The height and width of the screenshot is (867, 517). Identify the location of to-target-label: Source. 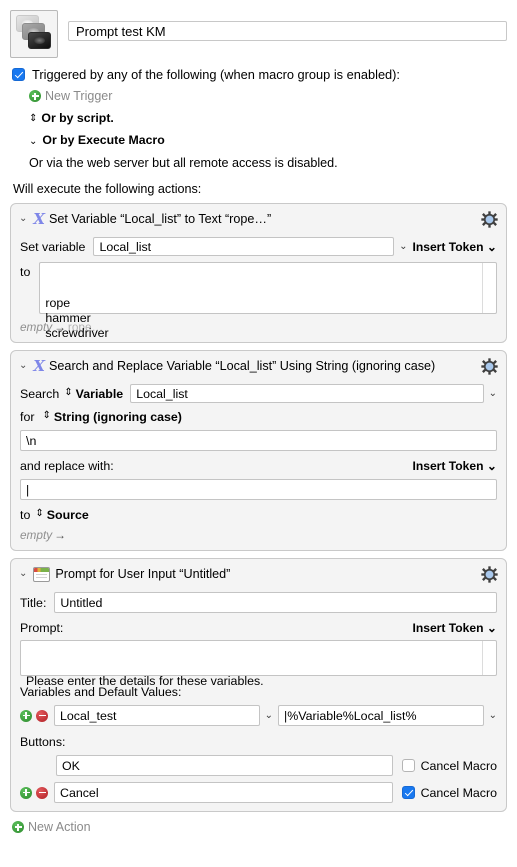
(68, 515).